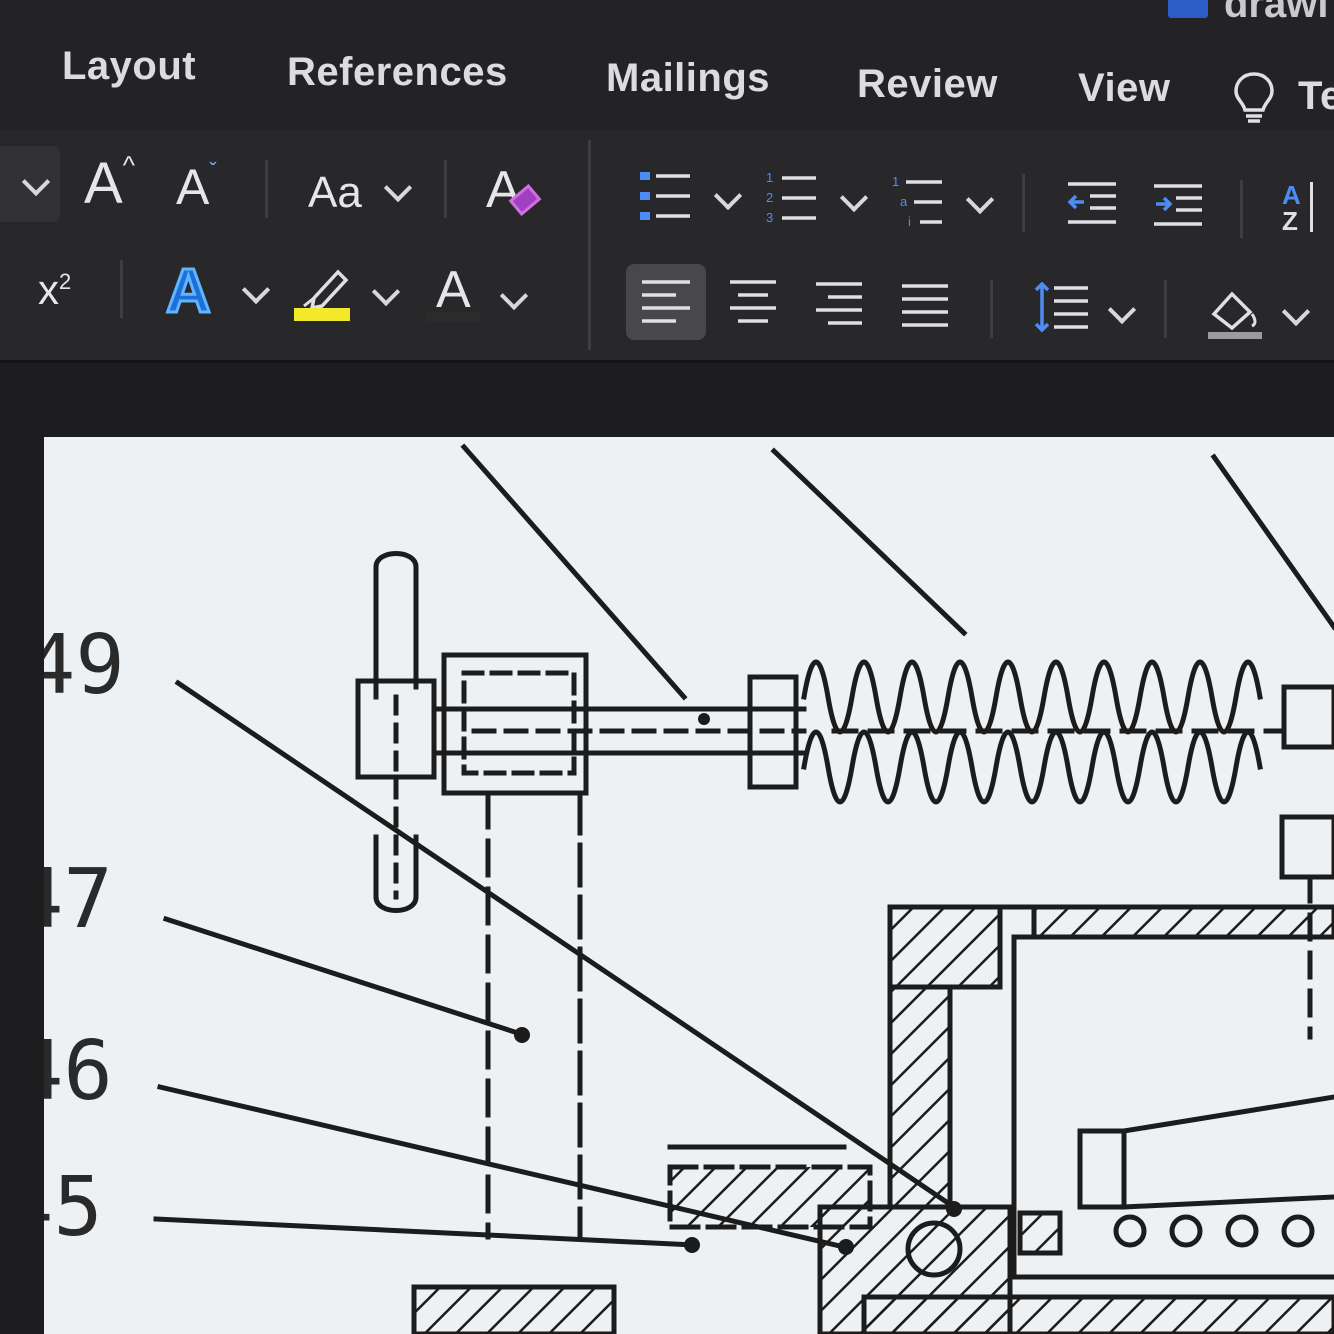 This screenshot has width=1334, height=1334. What do you see at coordinates (904, 201) in the screenshot?
I see `svg-text: a` at bounding box center [904, 201].